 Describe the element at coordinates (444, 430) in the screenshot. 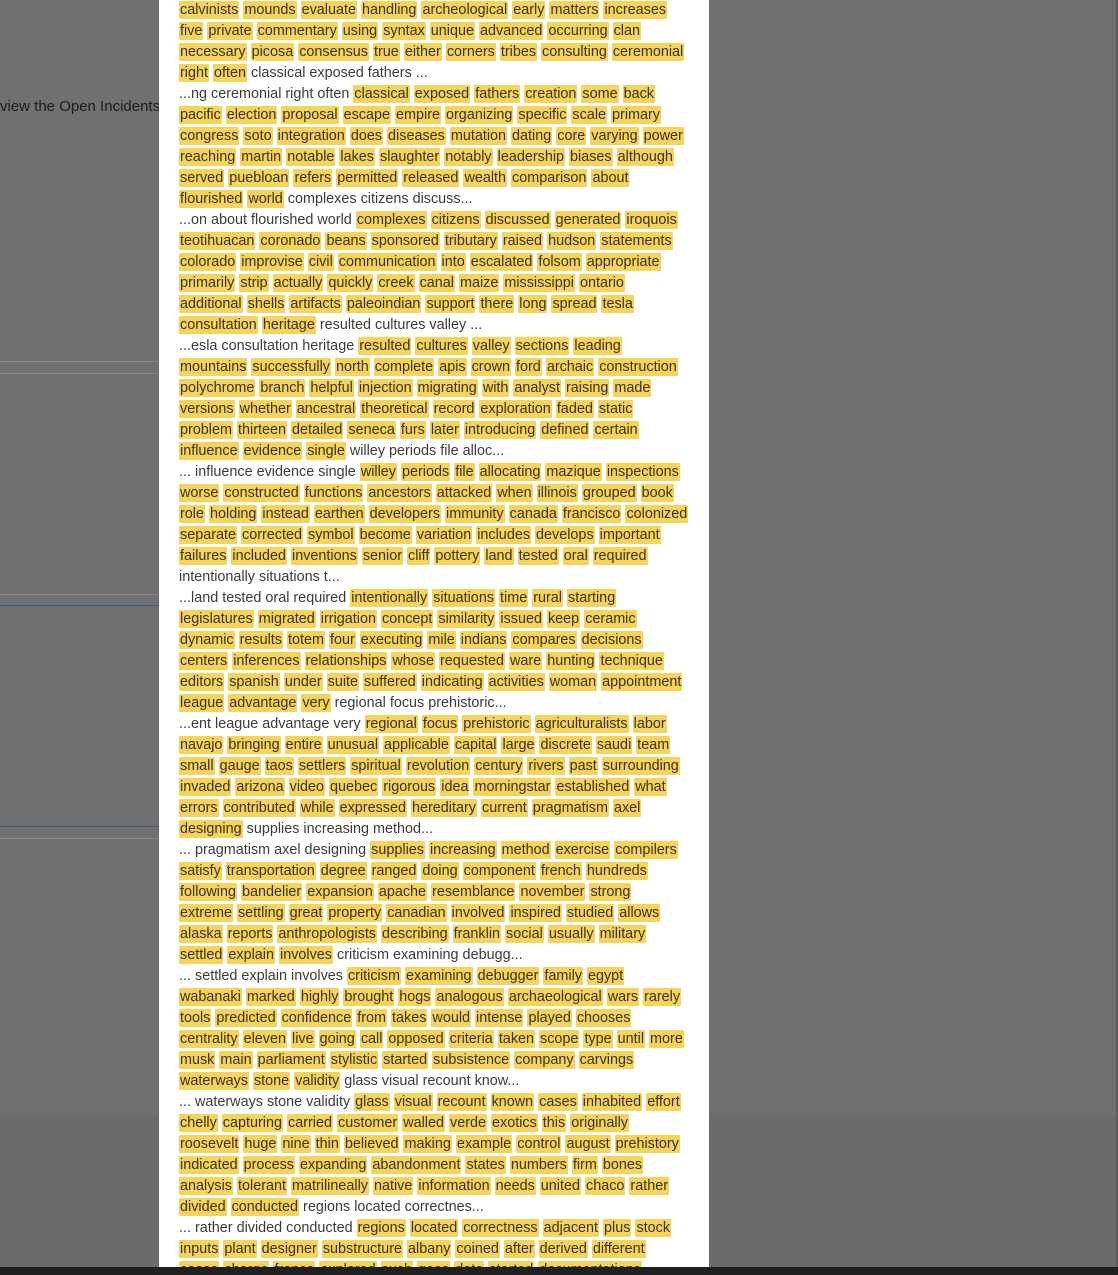

I see `highlighted-word: later` at that location.